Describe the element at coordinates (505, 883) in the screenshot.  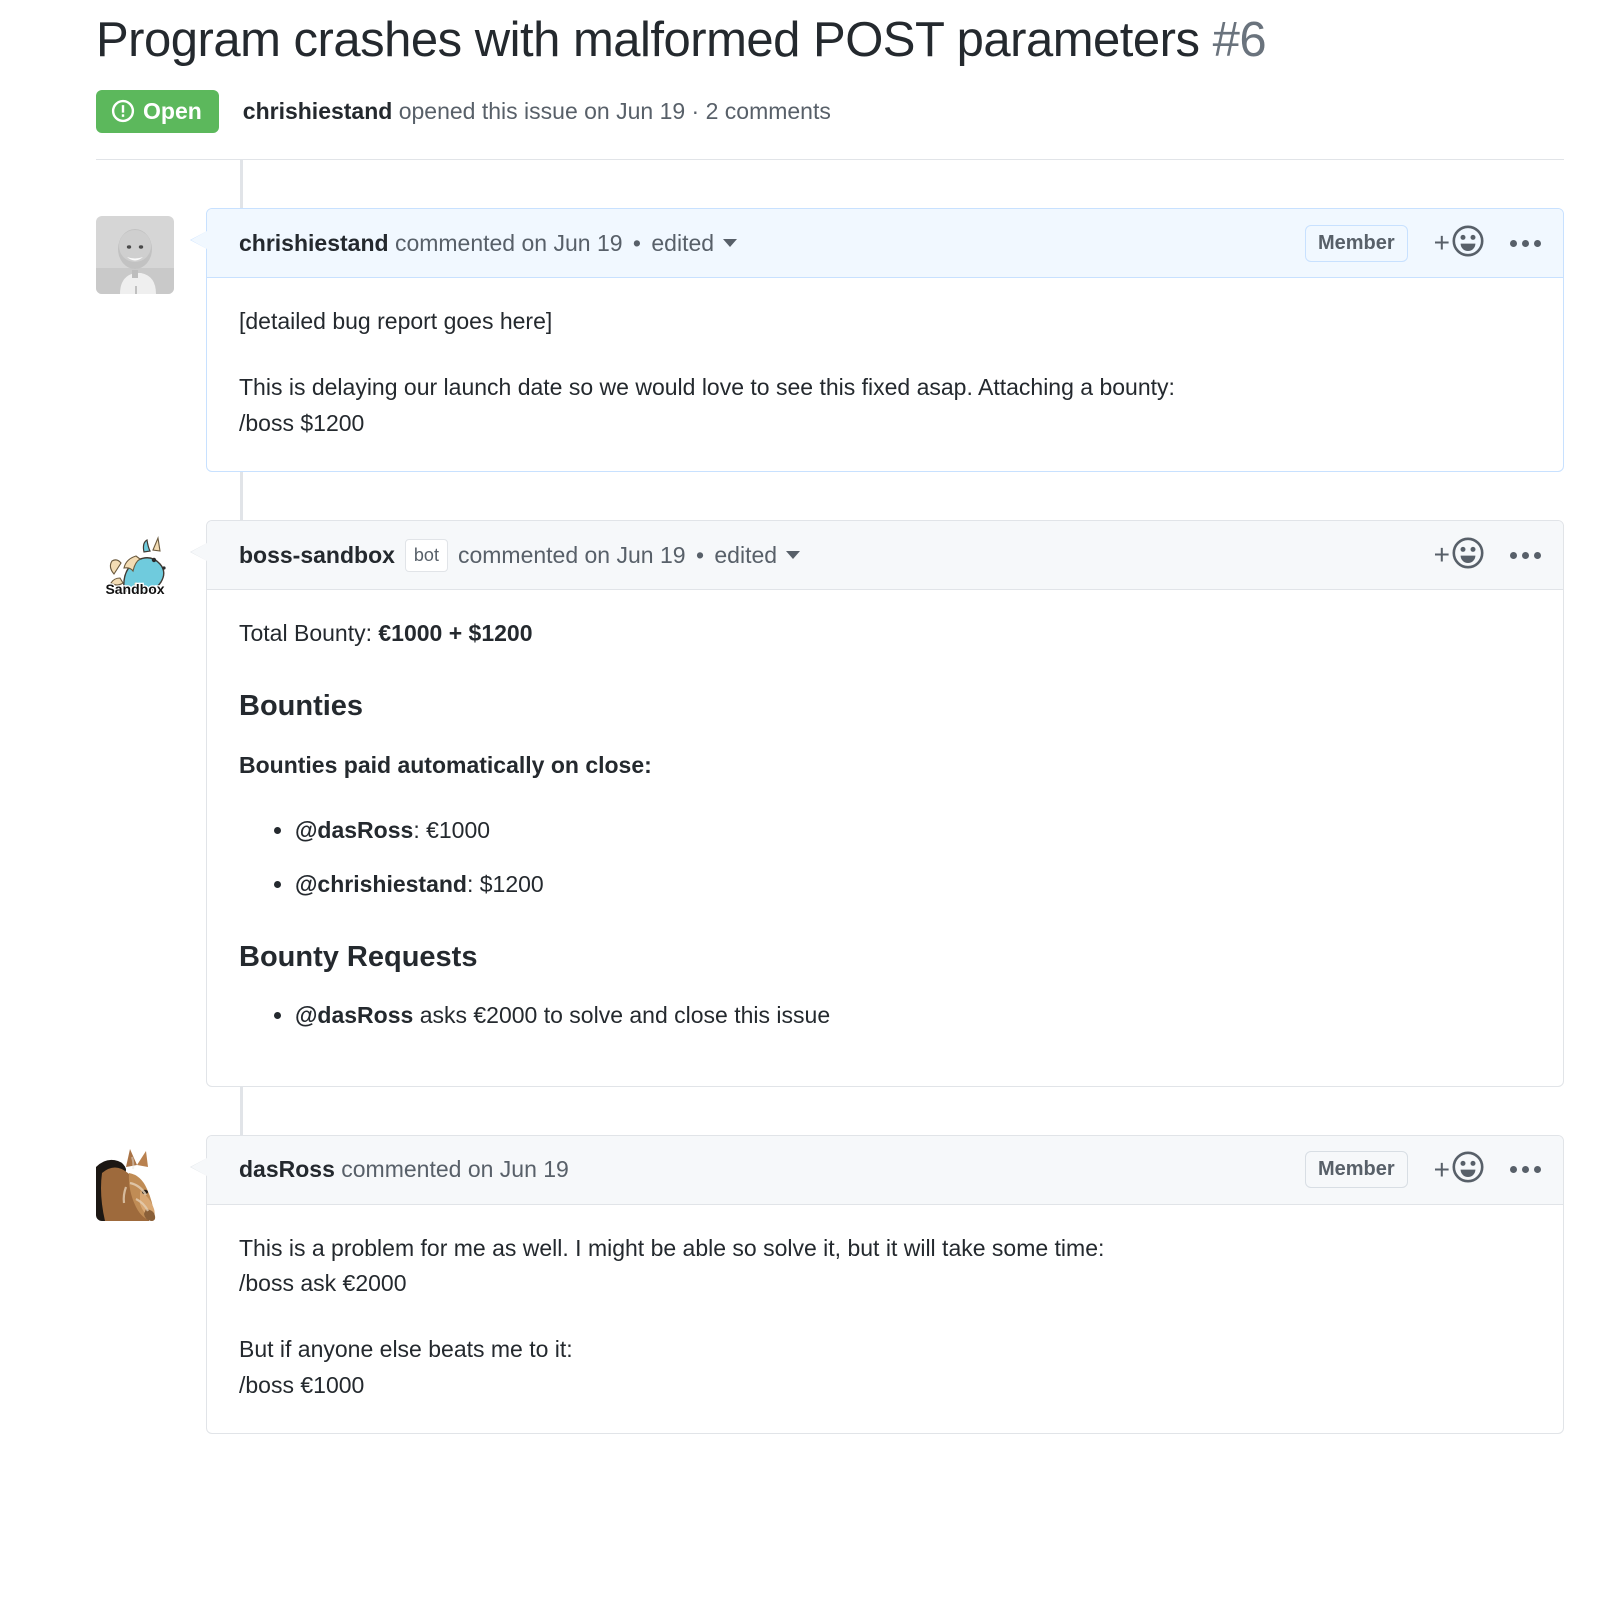
I see `amount: : $1200` at that location.